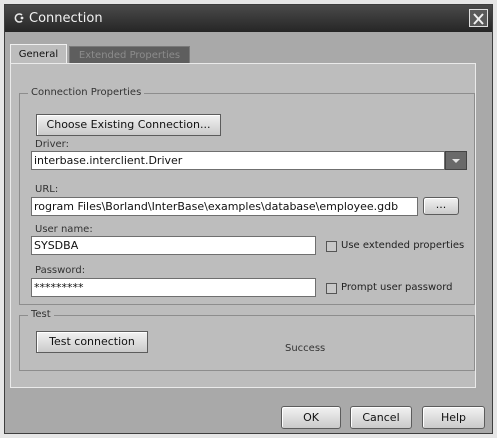 The image size is (497, 438). What do you see at coordinates (19, 18) in the screenshot?
I see `app-icon` at bounding box center [19, 18].